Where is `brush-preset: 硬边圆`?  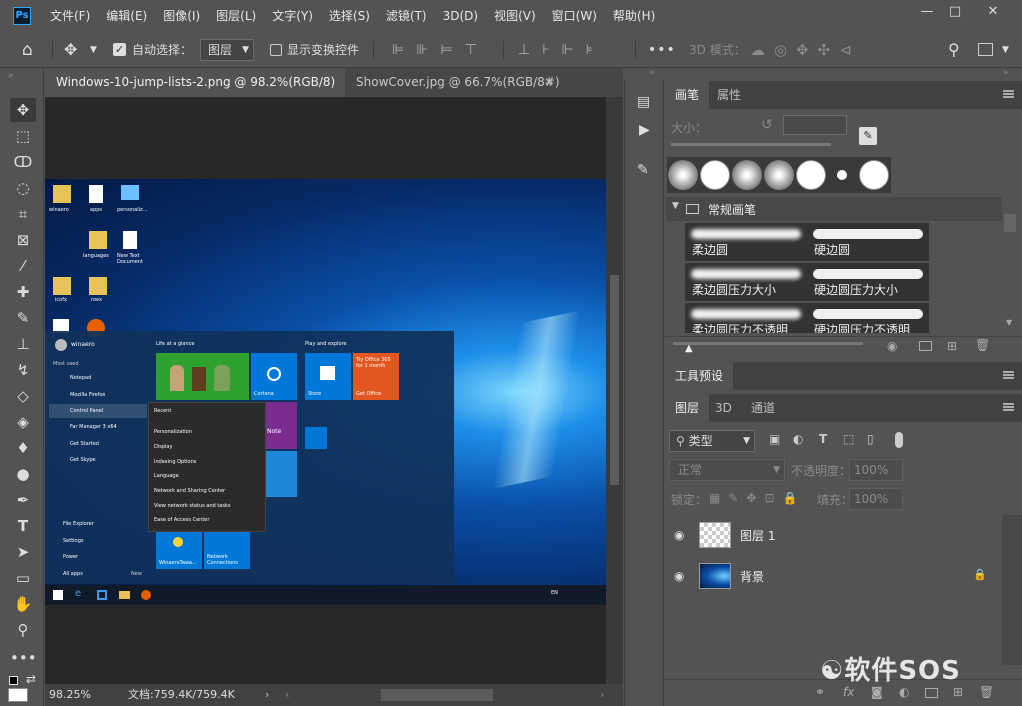 brush-preset: 硬边圆 is located at coordinates (868, 242).